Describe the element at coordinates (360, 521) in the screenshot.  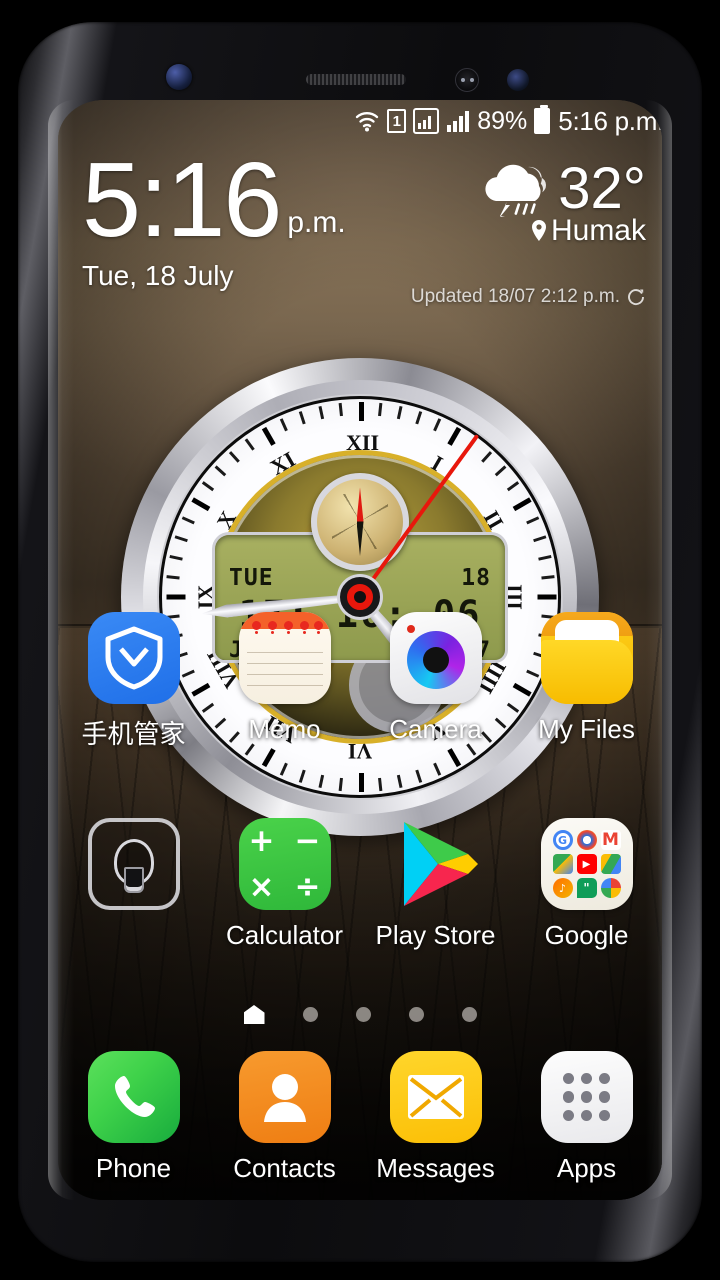
I see `compass-subdial` at that location.